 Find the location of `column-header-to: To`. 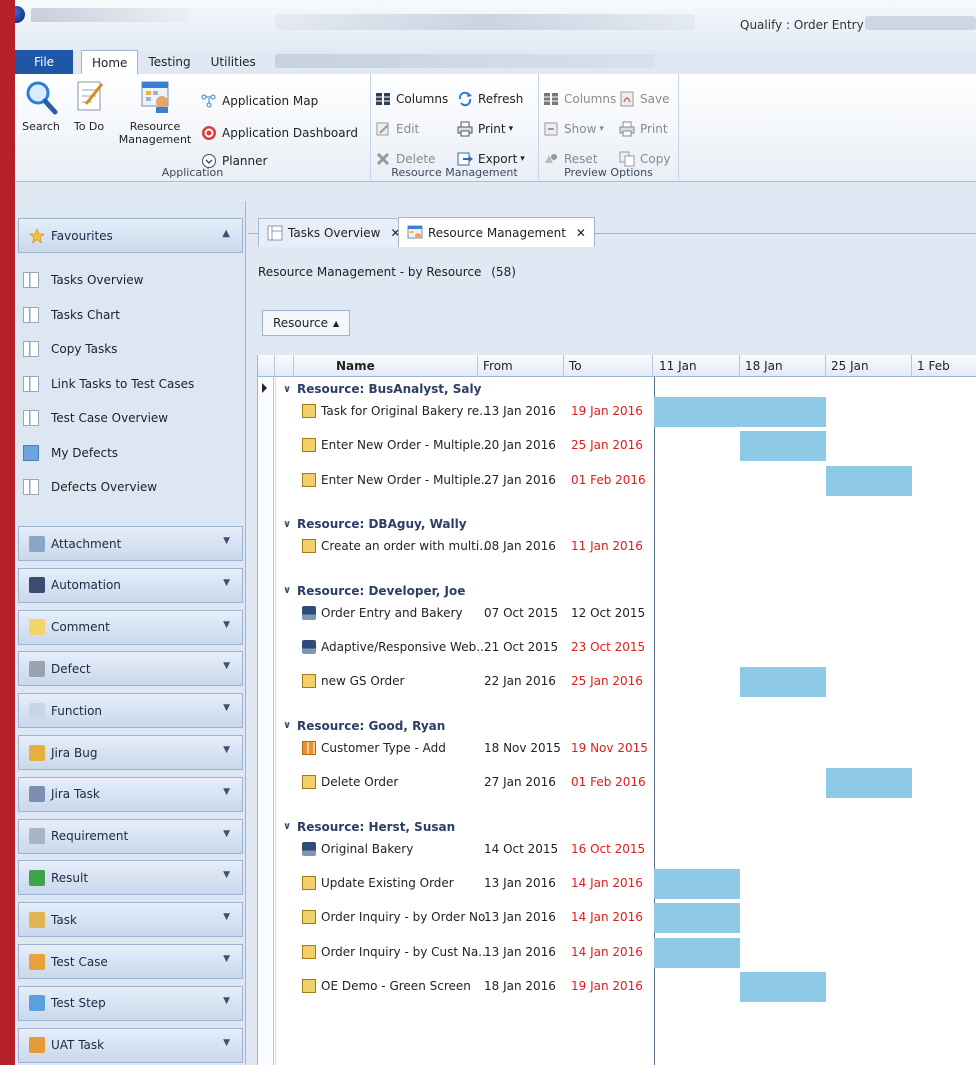

column-header-to: To is located at coordinates (608, 366).